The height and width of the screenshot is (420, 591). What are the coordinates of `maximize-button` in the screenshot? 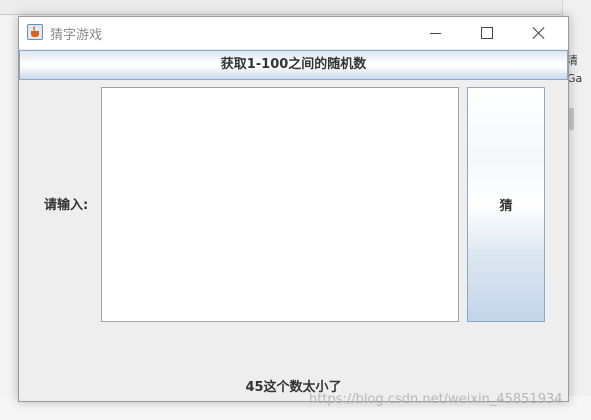 It's located at (487, 33).